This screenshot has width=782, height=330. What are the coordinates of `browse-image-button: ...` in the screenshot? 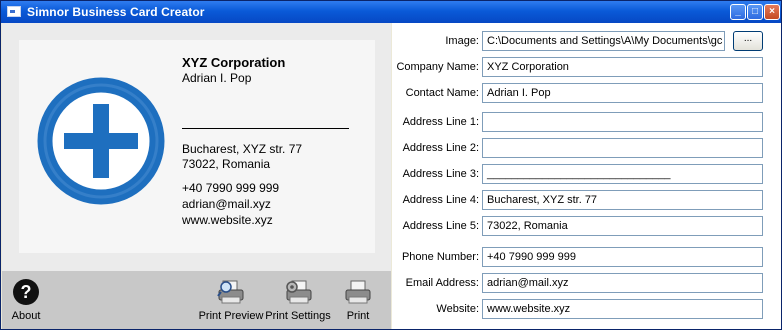 It's located at (748, 41).